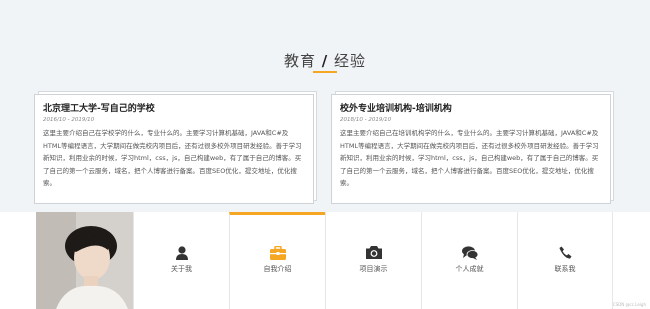  I want to click on nav-label: 个人成就, so click(469, 269).